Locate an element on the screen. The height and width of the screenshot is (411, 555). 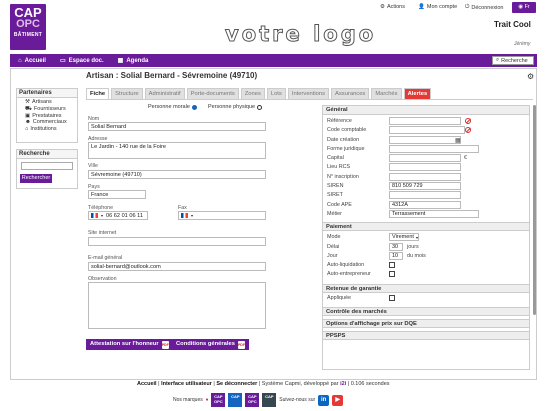
panel-scrollbar is located at coordinates (534, 210).